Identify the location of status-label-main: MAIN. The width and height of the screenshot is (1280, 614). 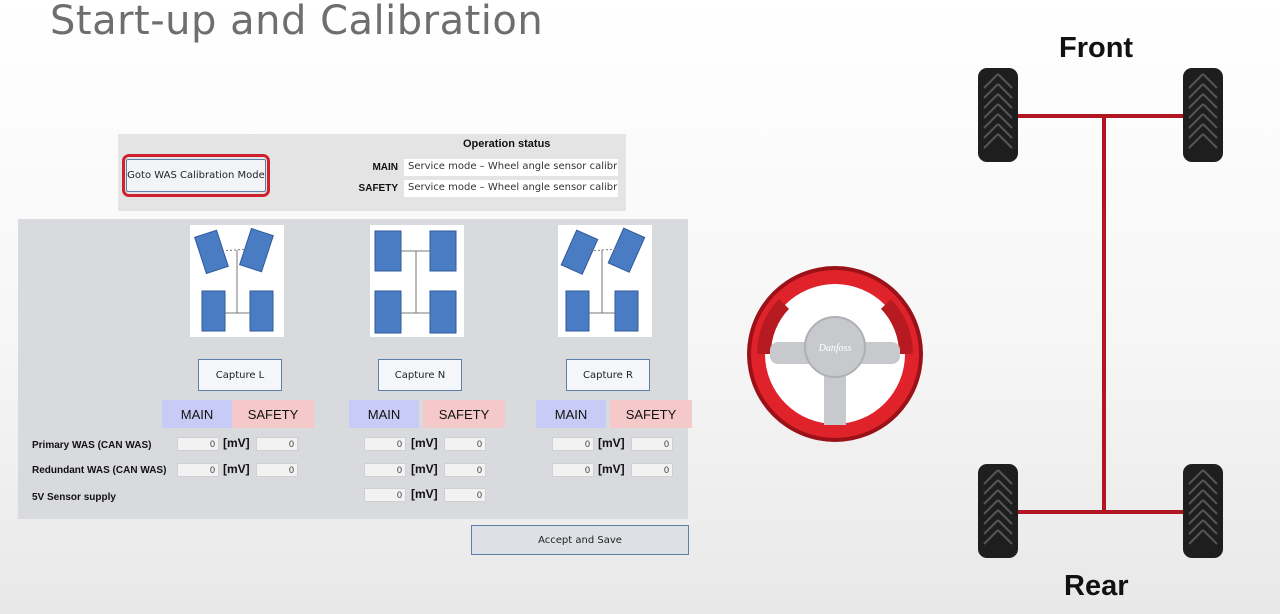
(385, 167).